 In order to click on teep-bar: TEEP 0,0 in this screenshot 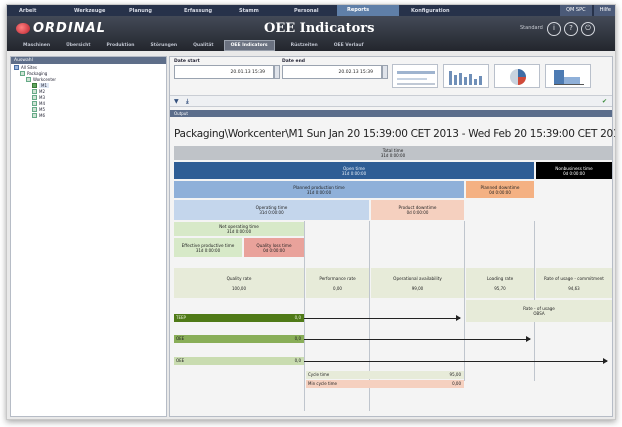, I will do `click(239, 318)`.